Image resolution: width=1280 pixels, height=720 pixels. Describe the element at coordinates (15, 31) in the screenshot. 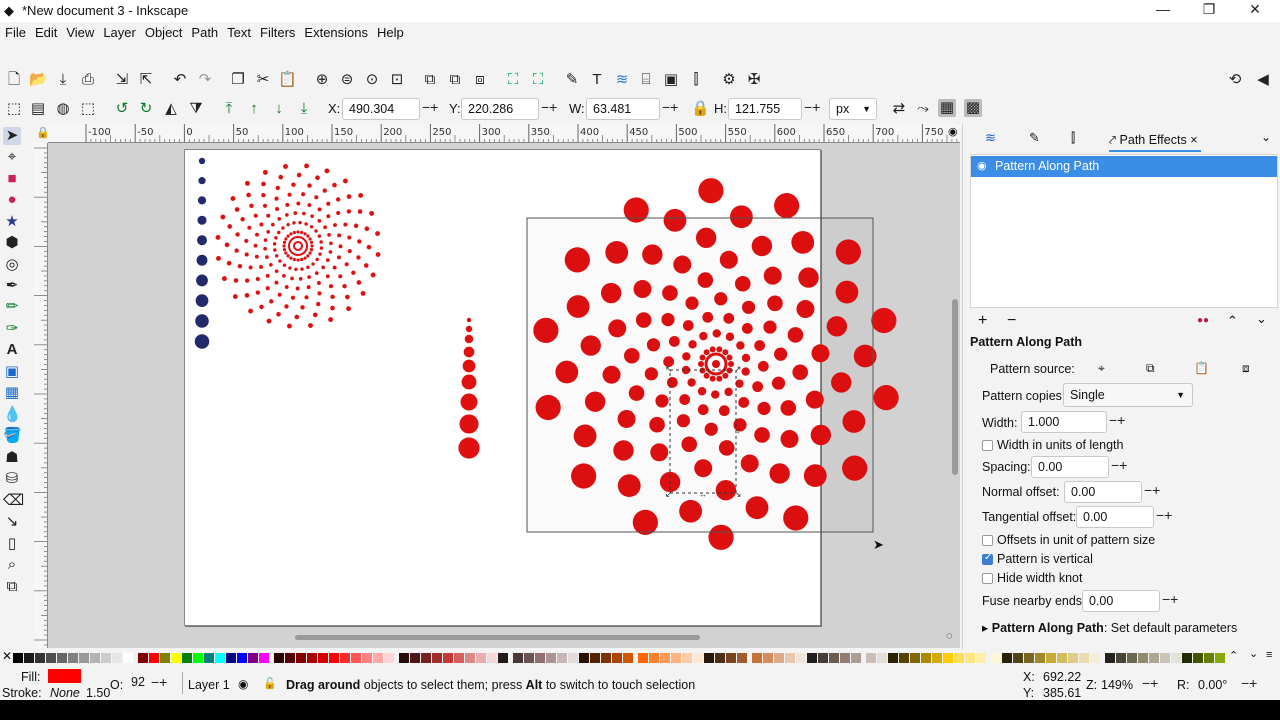

I see `menu-file: File` at that location.